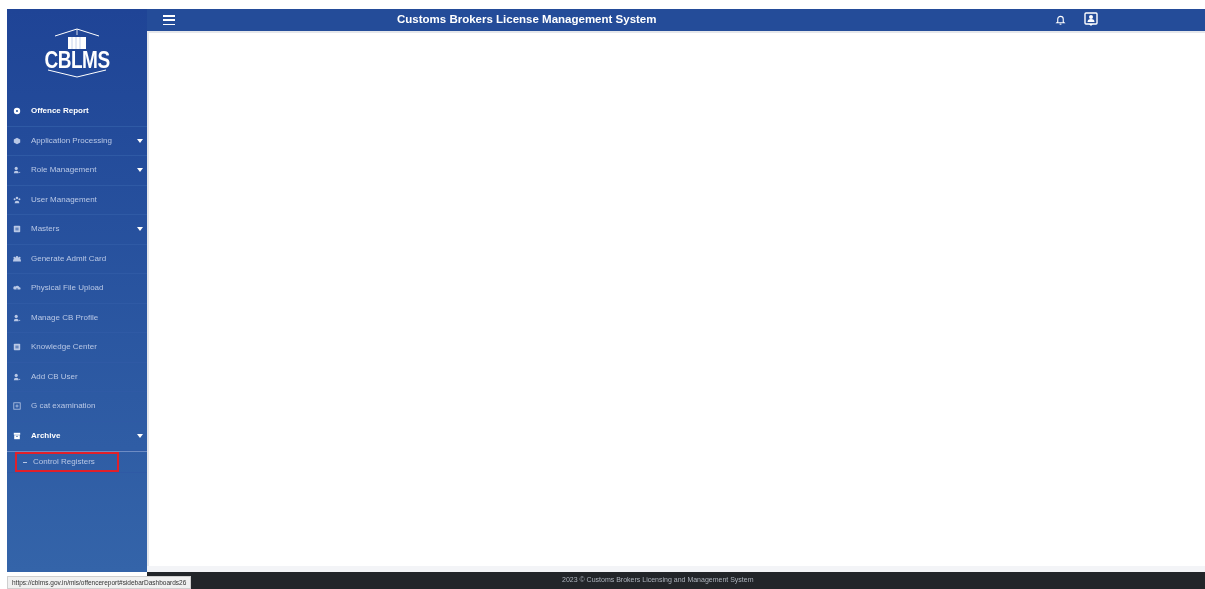 The image size is (1205, 589). Describe the element at coordinates (1060, 20) in the screenshot. I see `bell-icon` at that location.